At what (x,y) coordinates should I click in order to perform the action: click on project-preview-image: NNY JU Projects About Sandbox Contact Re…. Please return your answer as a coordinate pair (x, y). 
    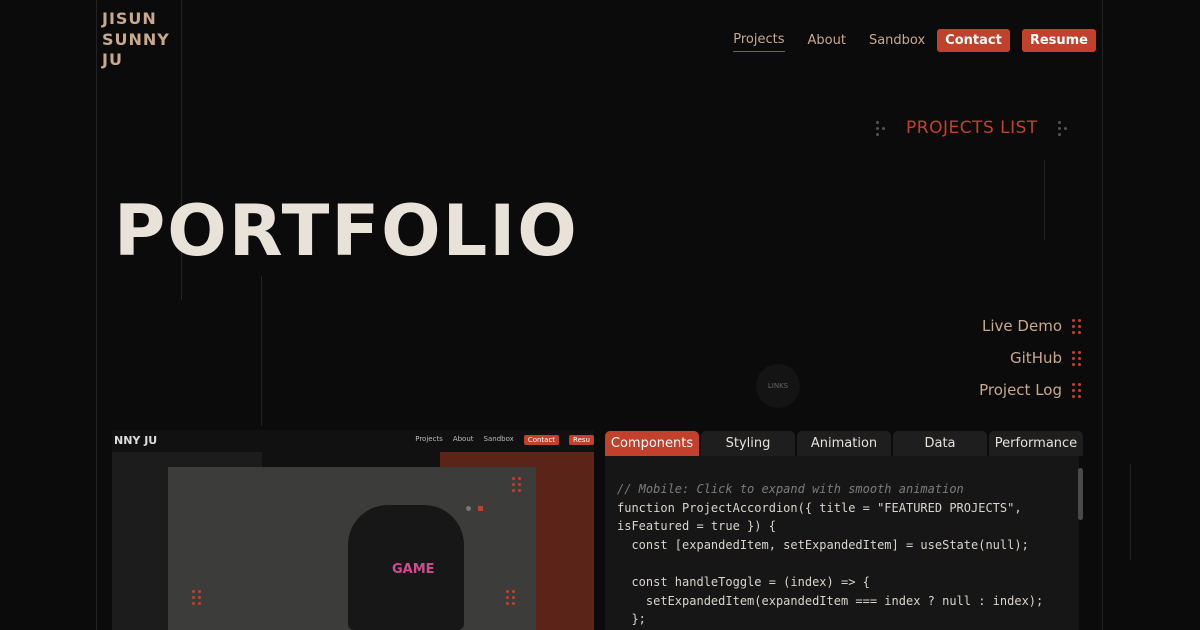
    Looking at the image, I should click on (353, 530).